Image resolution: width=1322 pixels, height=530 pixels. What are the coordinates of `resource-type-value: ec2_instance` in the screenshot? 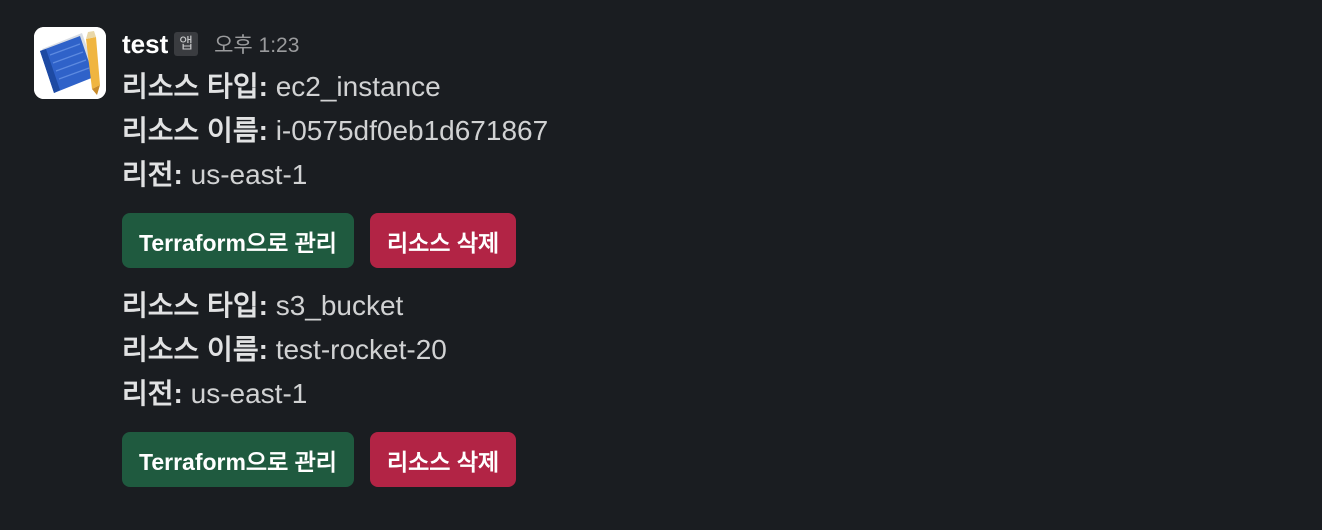 It's located at (358, 86).